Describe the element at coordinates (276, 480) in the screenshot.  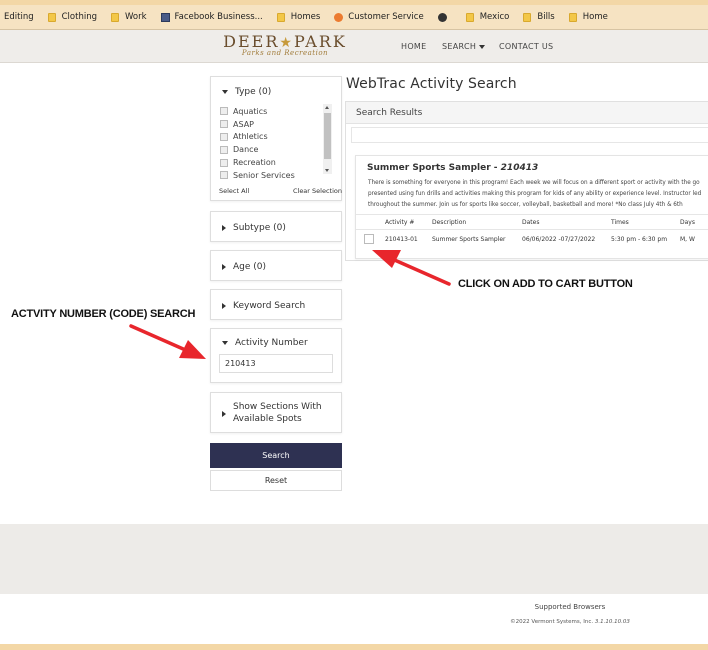
I see `reset-button: Reset` at that location.